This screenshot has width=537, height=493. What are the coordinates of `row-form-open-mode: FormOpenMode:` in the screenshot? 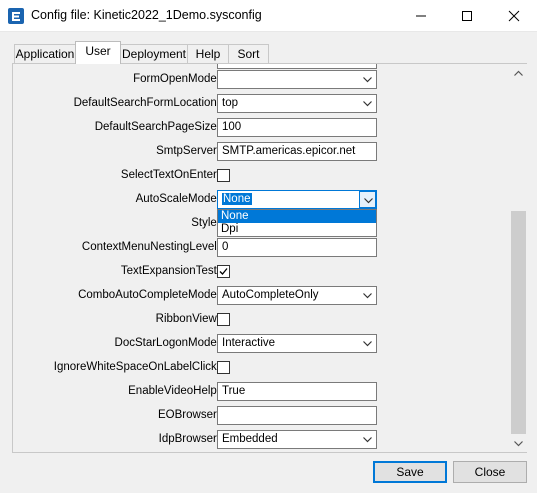 It's located at (261, 81).